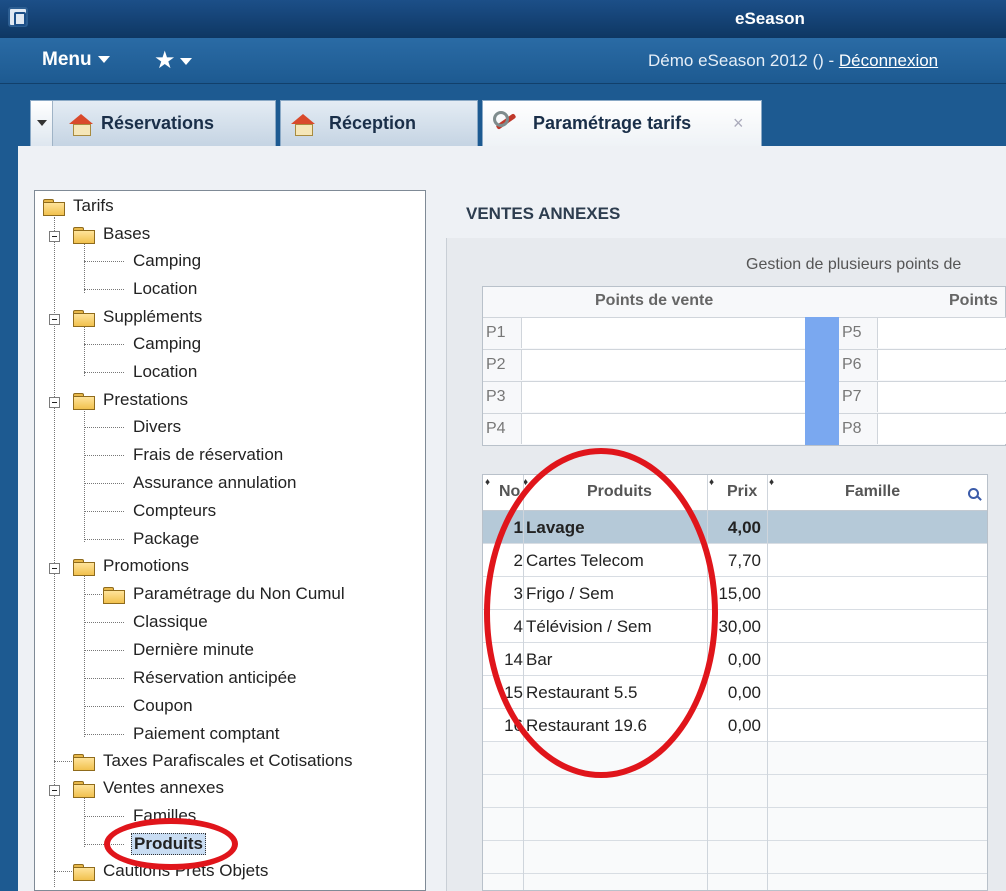 This screenshot has width=1006, height=891. What do you see at coordinates (81, 125) in the screenshot?
I see `home-icon` at bounding box center [81, 125].